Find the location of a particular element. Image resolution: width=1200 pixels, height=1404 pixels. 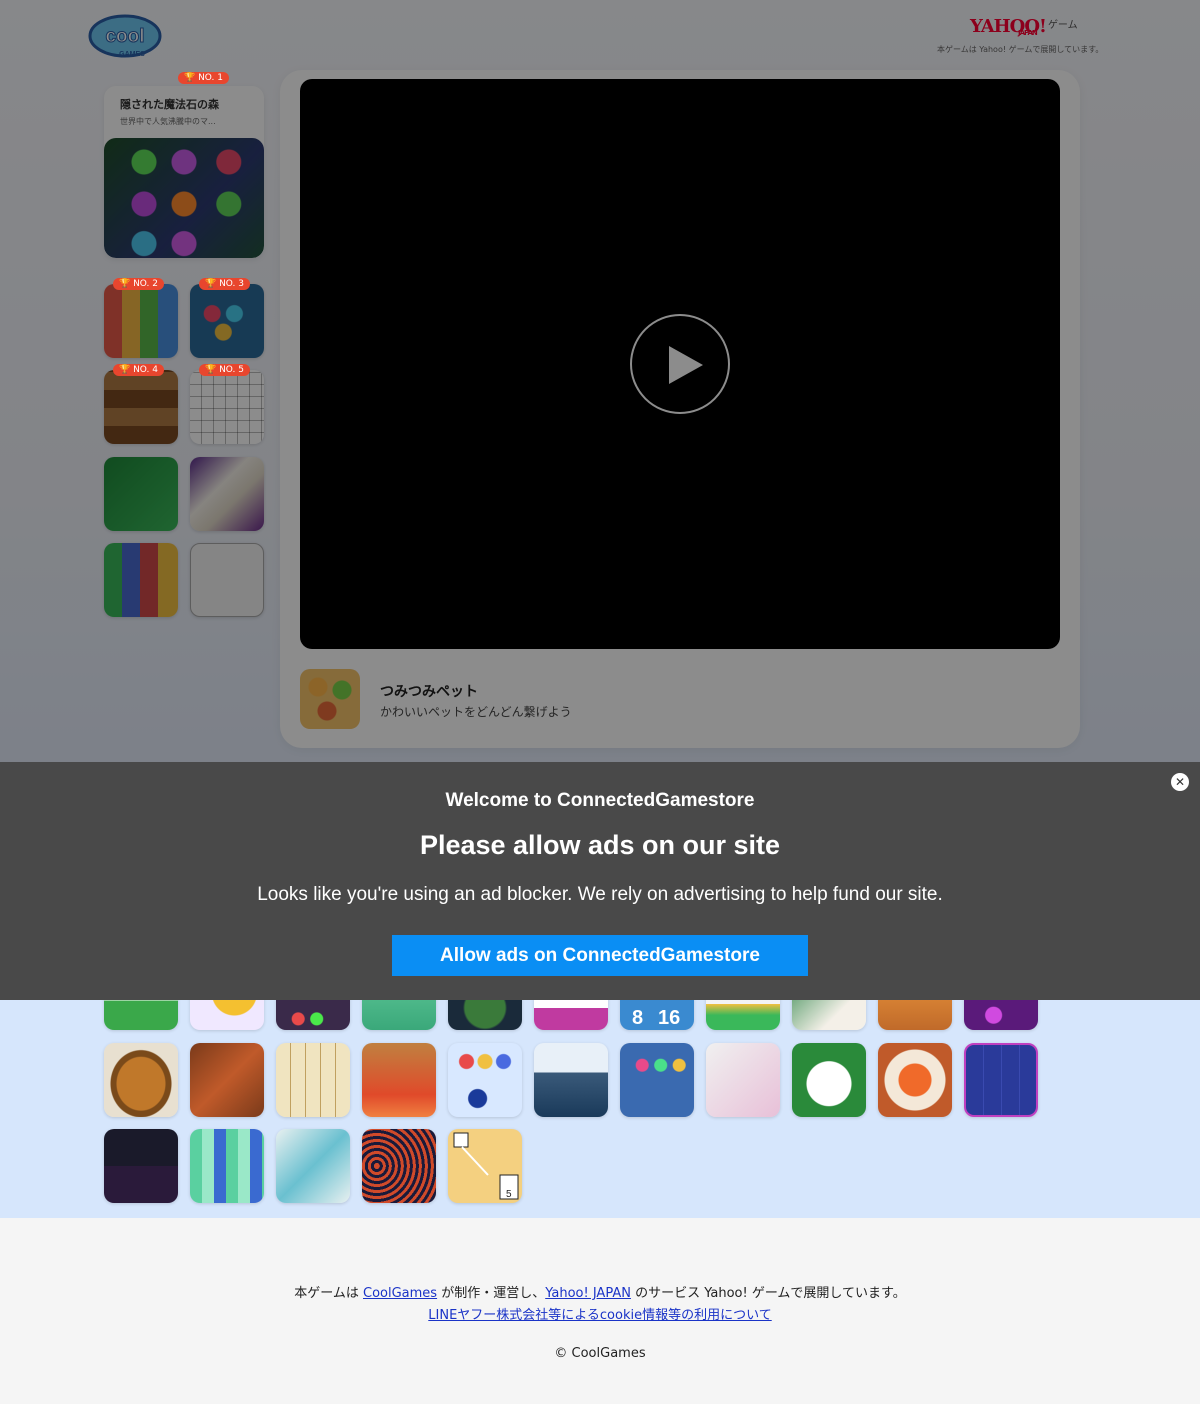

cookie-policy-link: LINEヤフー株式会社等によるcookie情報等の利用について is located at coordinates (599, 1315).